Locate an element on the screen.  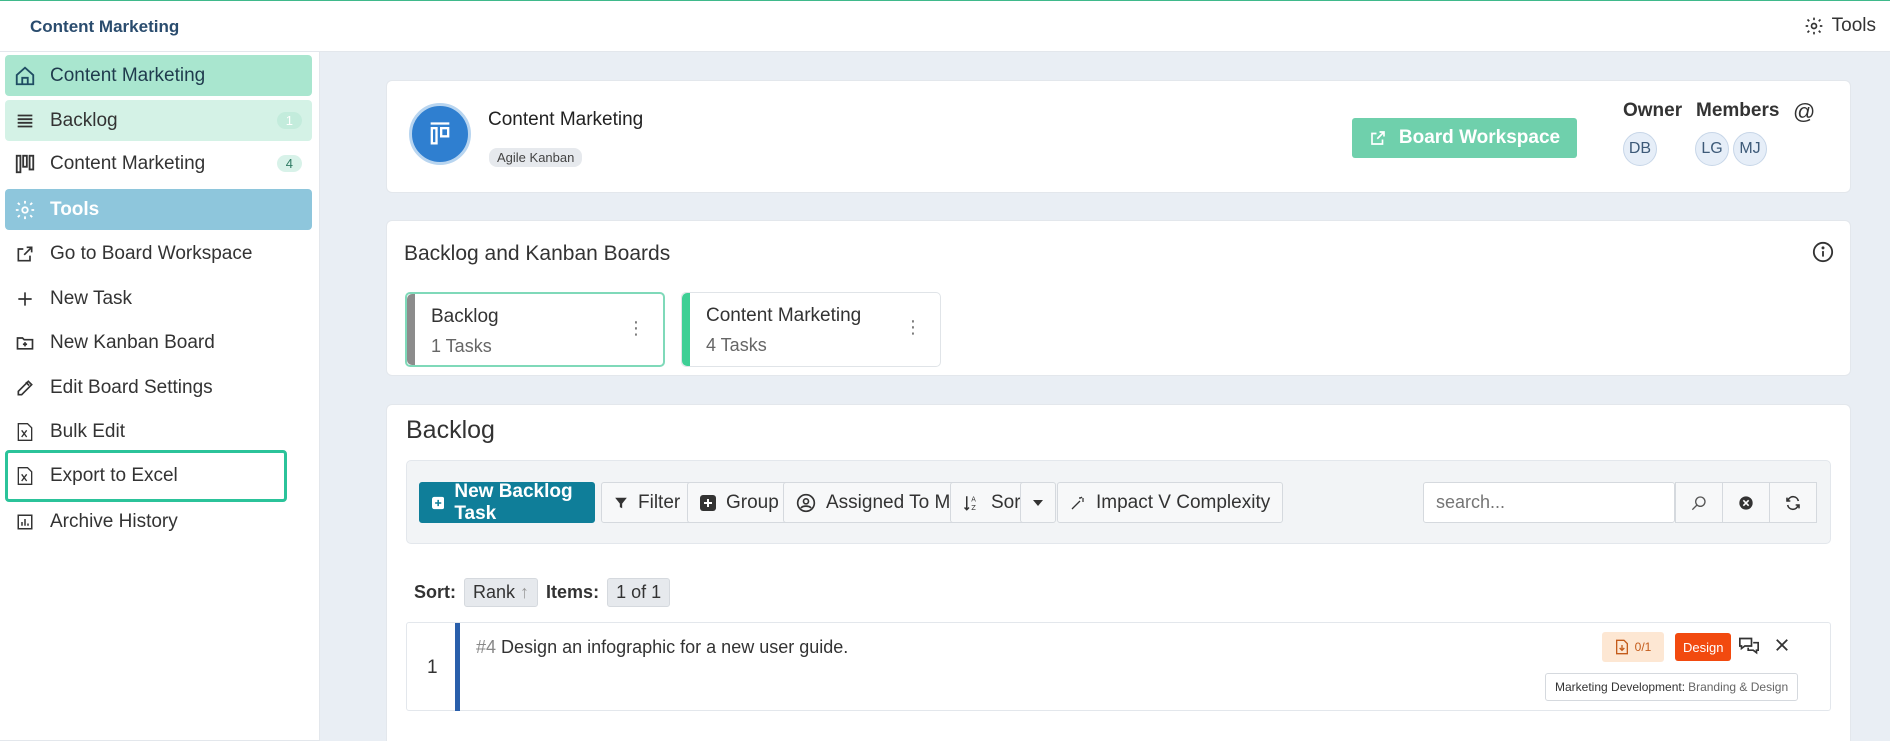
board-title: Content Marketing is located at coordinates (566, 119).